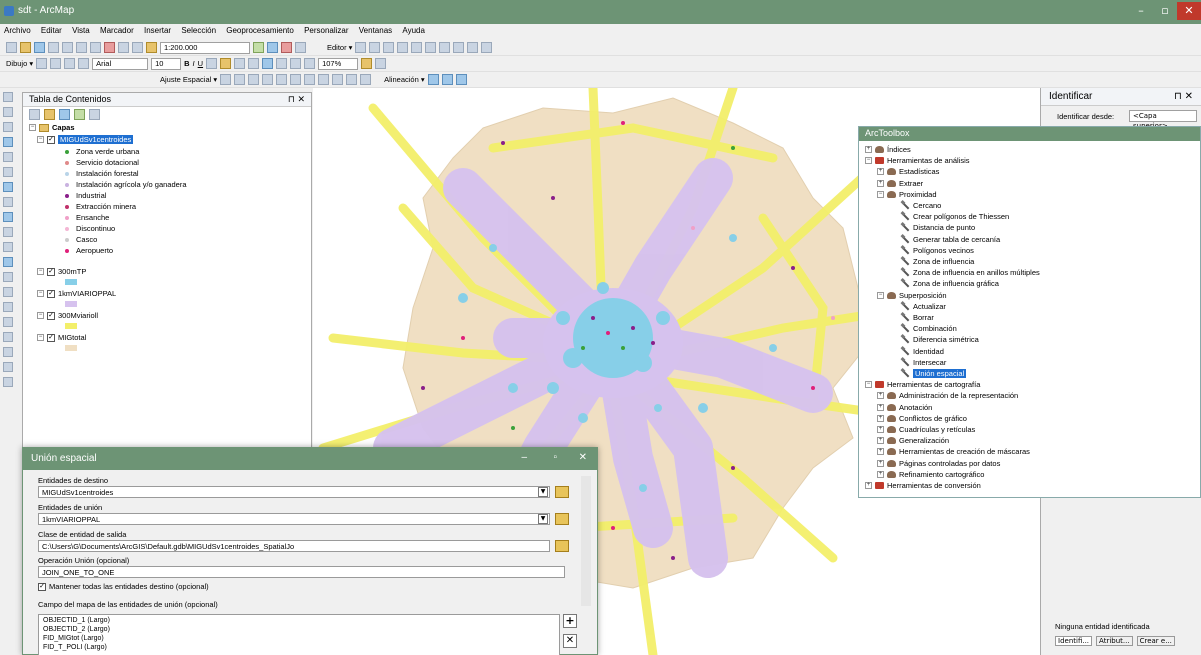 The width and height of the screenshot is (1201, 655). Describe the element at coordinates (1183, 96) in the screenshot. I see `identify-pin-close: ⊓ ✕` at that location.